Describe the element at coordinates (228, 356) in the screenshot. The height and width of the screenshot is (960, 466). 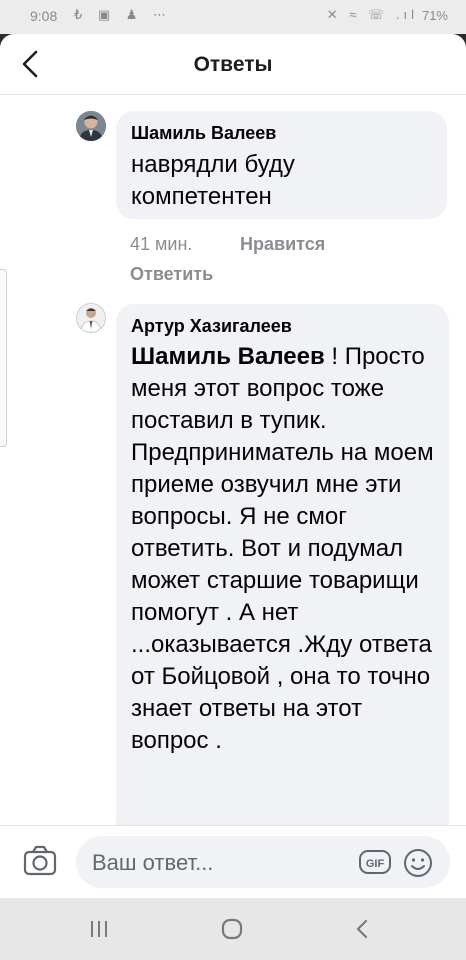
I see `mention-link: Шамиль Валеев` at that location.